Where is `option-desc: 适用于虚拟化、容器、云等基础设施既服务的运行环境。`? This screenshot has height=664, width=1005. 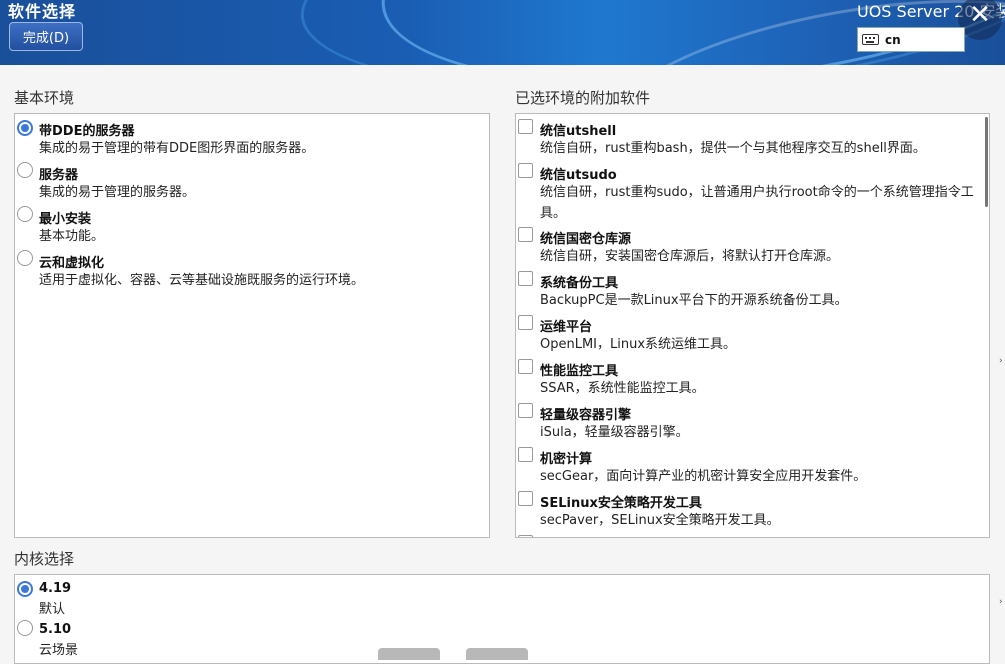 option-desc: 适用于虚拟化、容器、云等基础设施既服务的运行环境。 is located at coordinates (202, 280).